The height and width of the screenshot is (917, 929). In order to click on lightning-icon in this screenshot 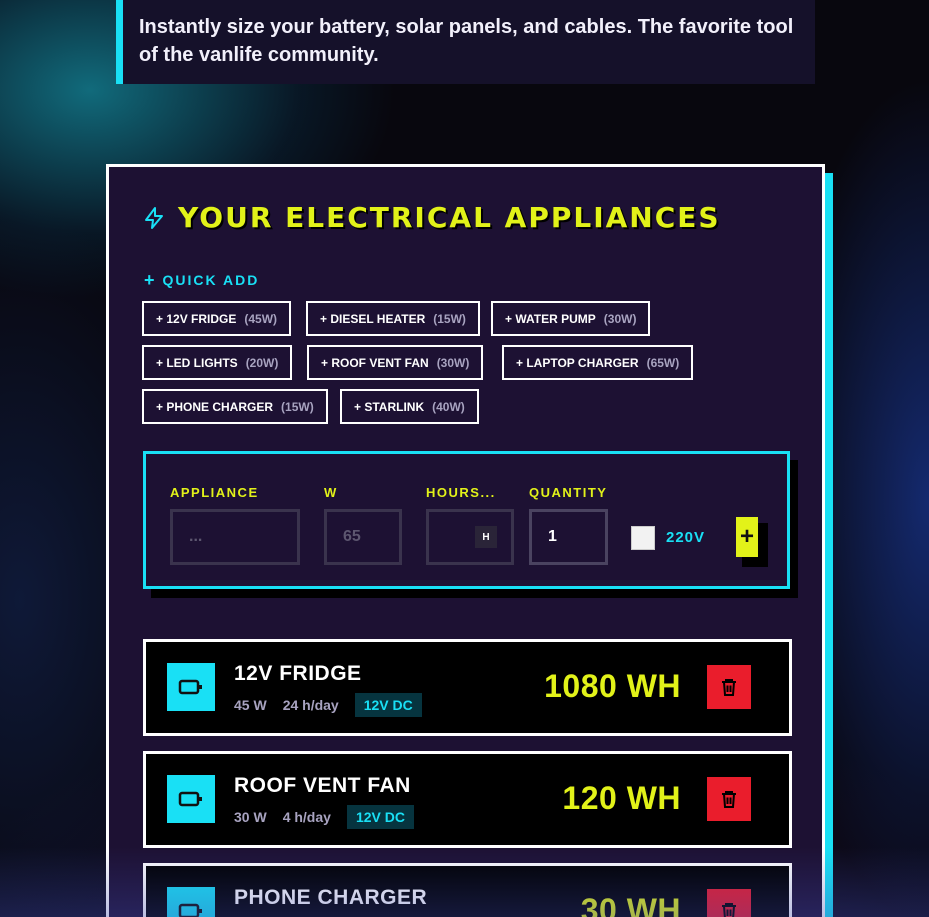, I will do `click(154, 217)`.